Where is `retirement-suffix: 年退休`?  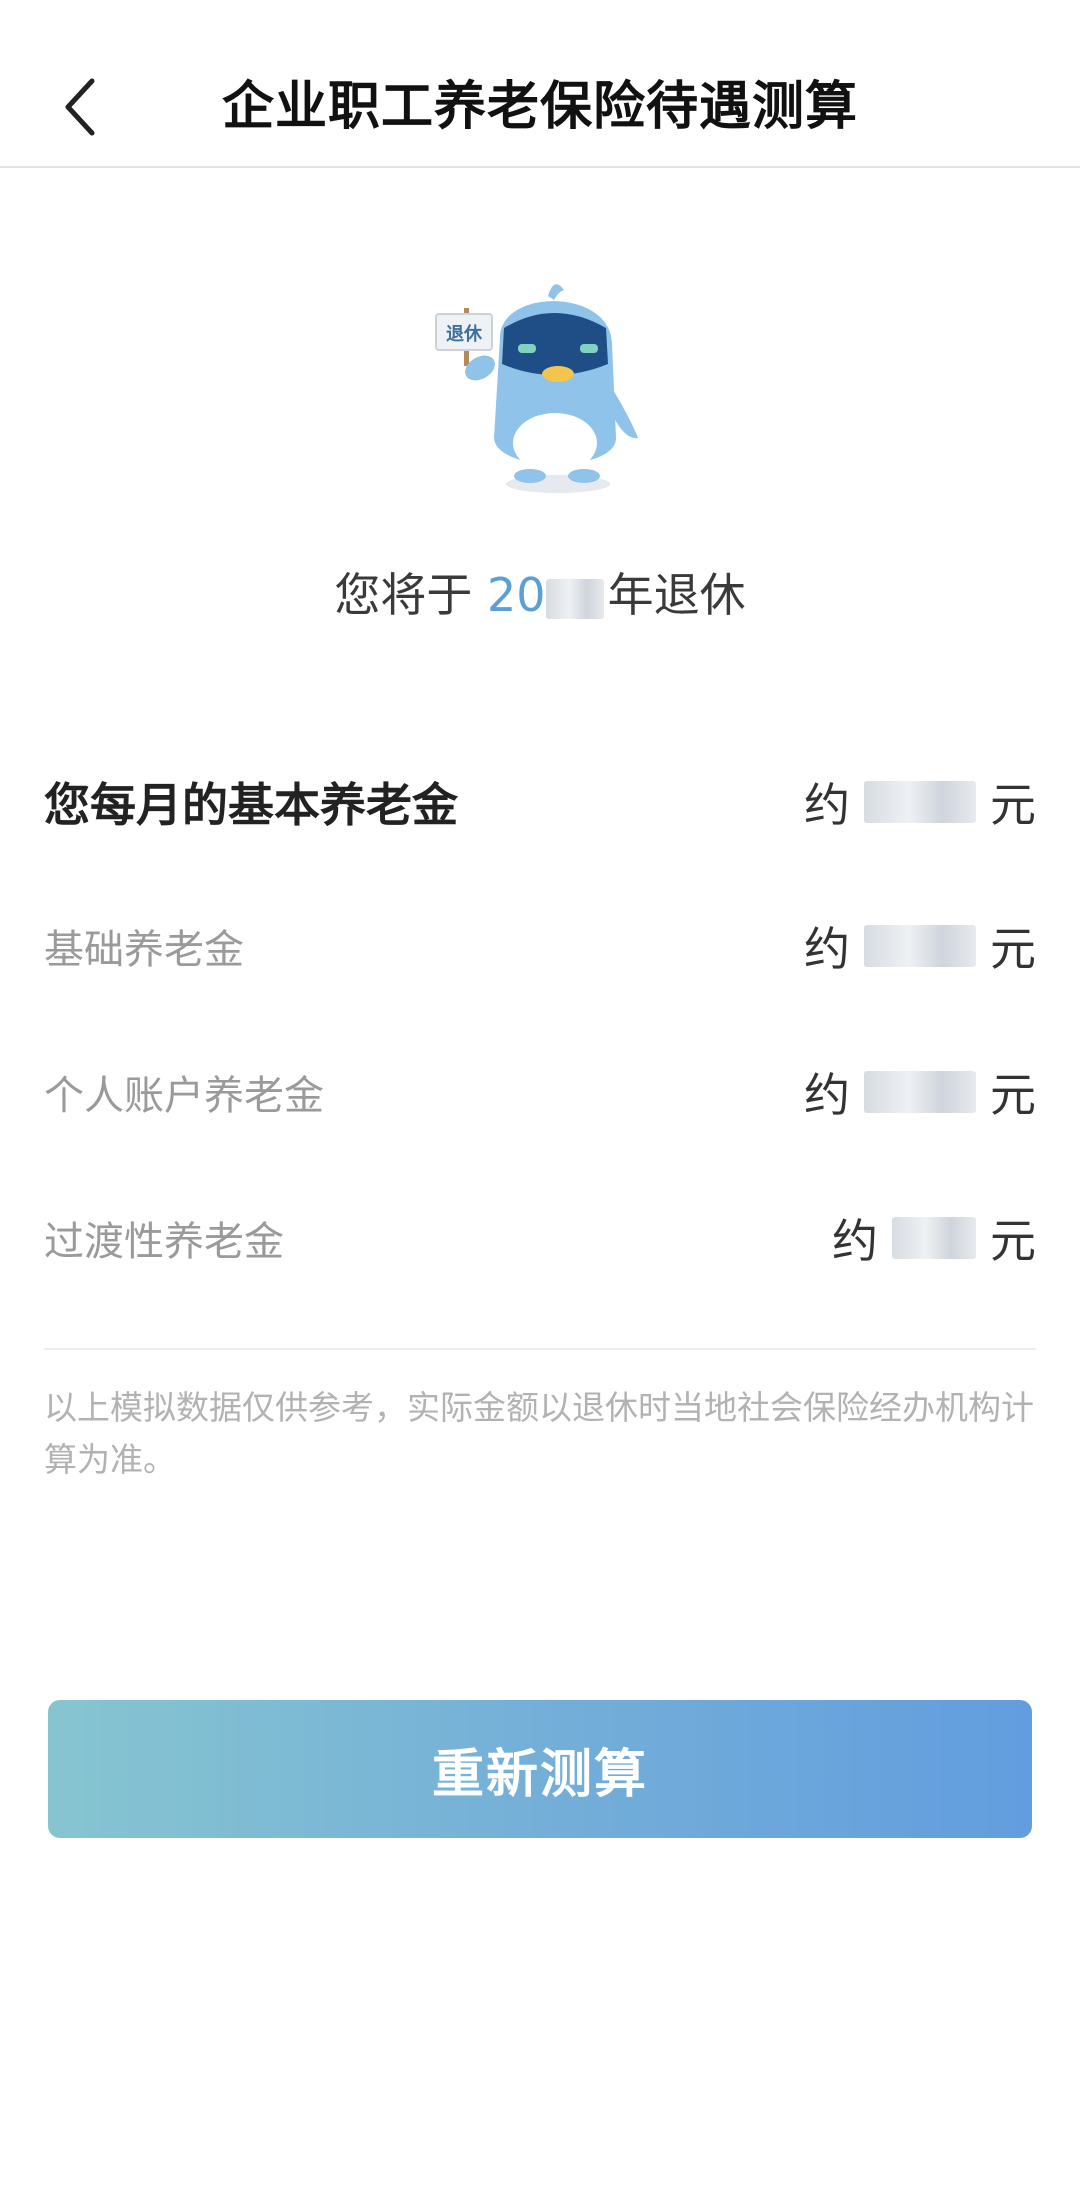 retirement-suffix: 年退休 is located at coordinates (676, 595).